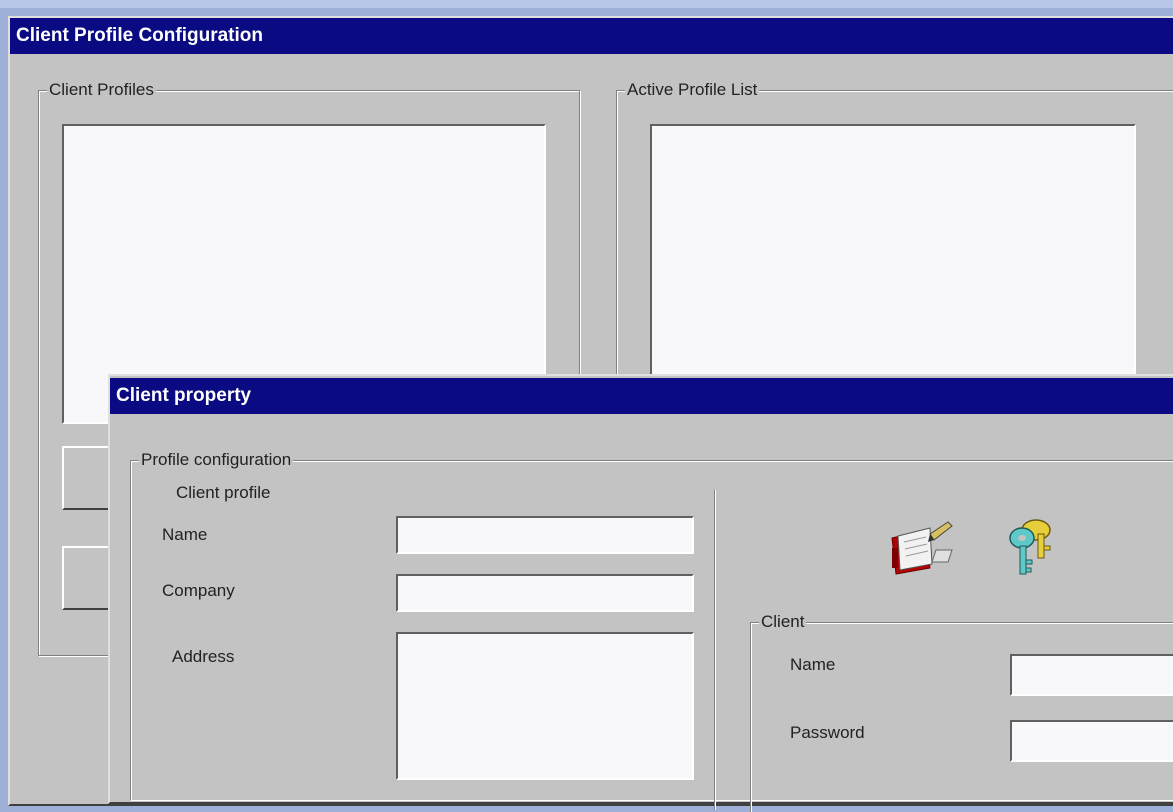  What do you see at coordinates (1091, 675) in the screenshot?
I see `client-name-field` at bounding box center [1091, 675].